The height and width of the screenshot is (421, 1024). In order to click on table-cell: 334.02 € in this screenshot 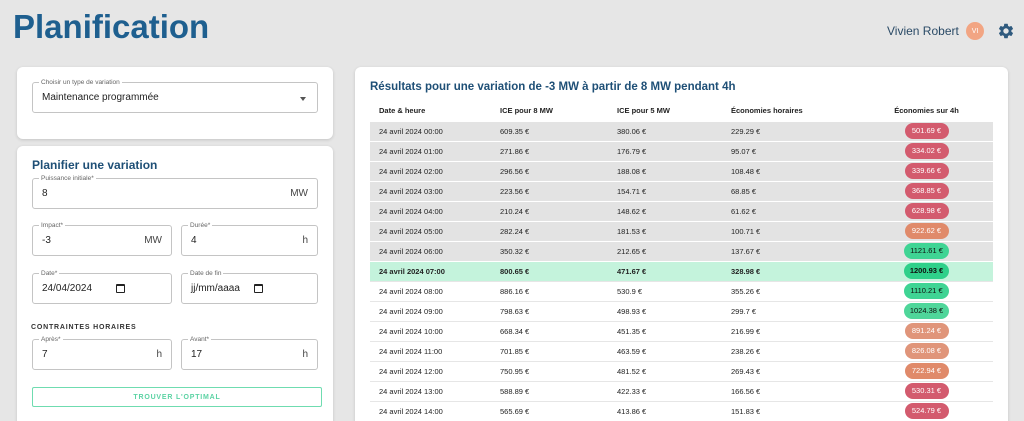, I will do `click(926, 150)`.